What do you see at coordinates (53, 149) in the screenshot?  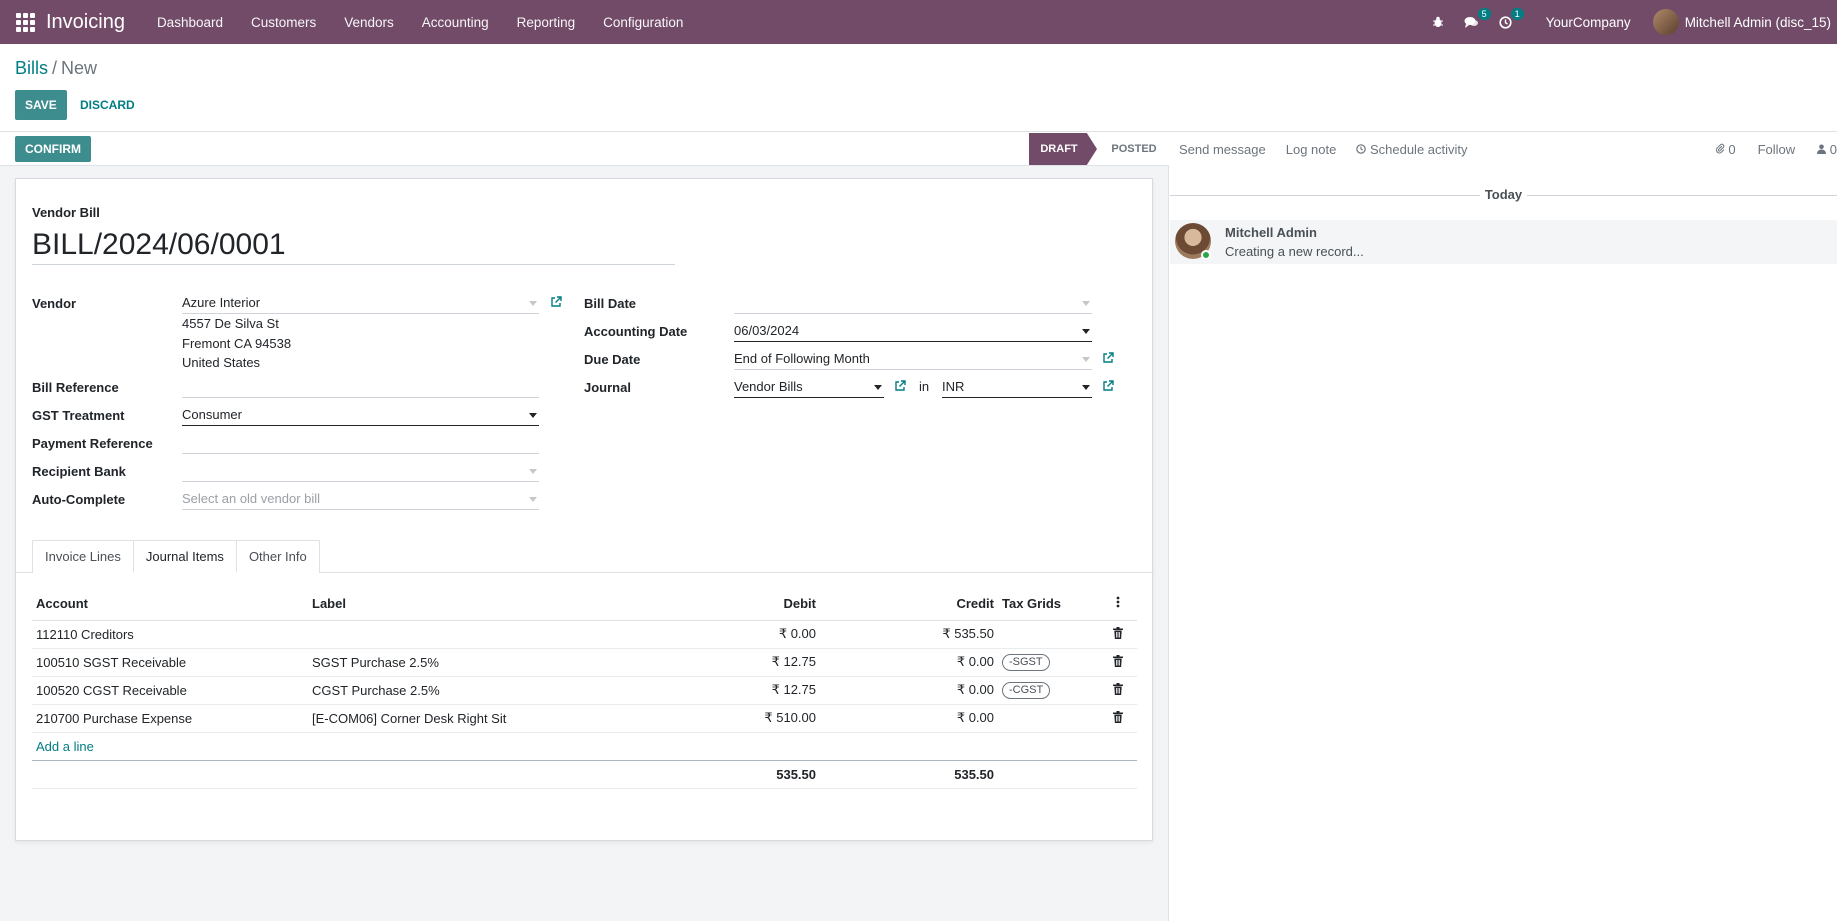 I see `confirm-button: CONFIRM` at bounding box center [53, 149].